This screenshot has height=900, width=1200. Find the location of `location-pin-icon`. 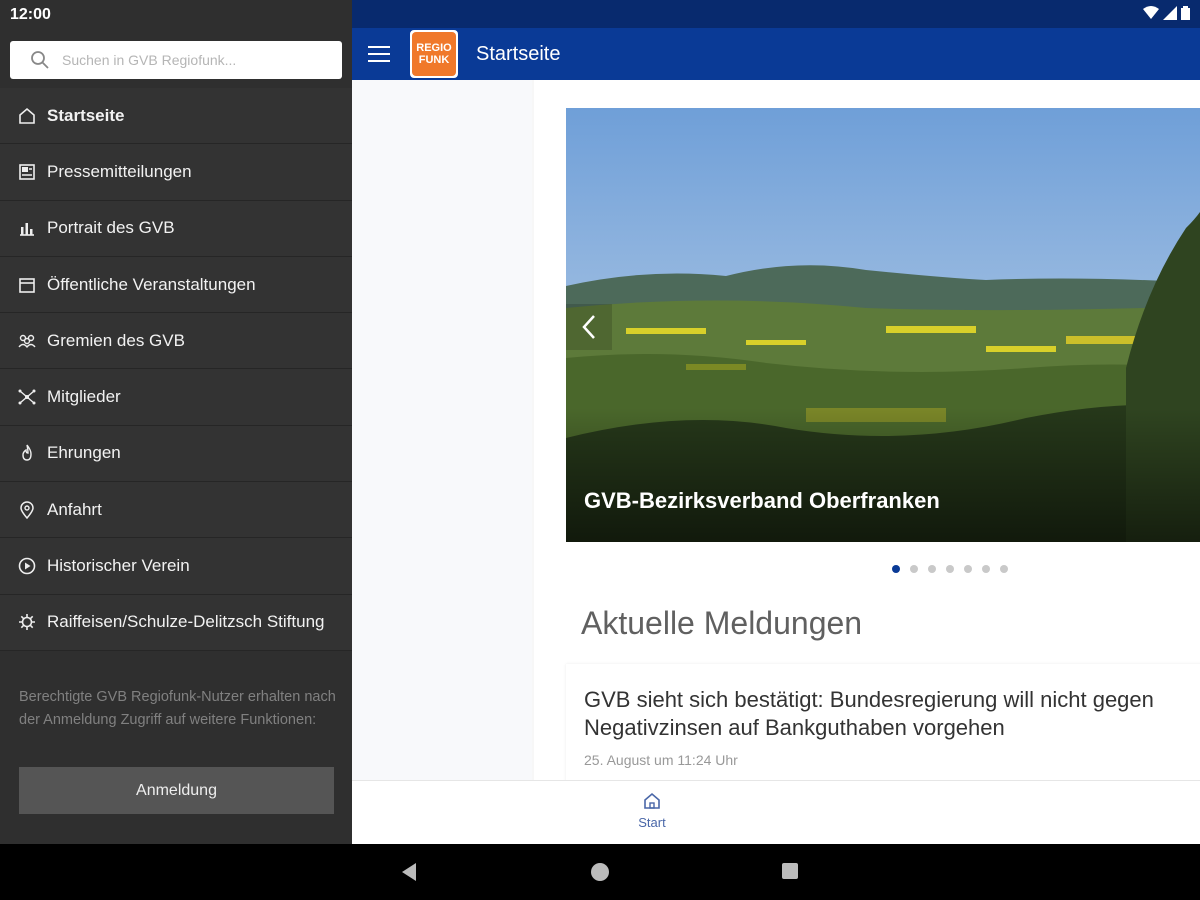

location-pin-icon is located at coordinates (27, 510).